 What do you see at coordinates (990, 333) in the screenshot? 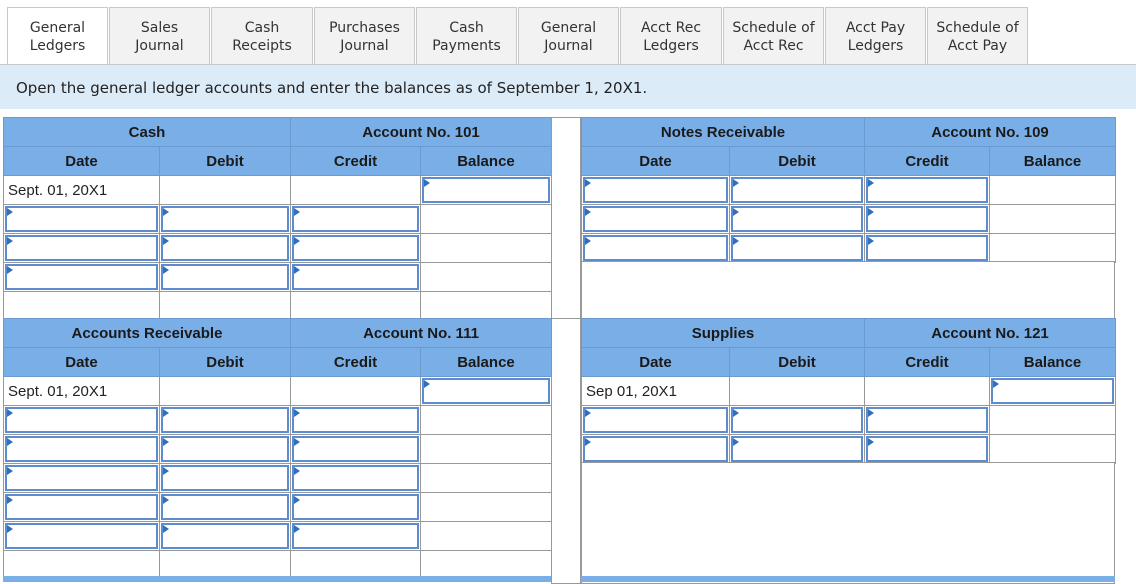
I see `supplies-account-number: Account No. 121` at bounding box center [990, 333].